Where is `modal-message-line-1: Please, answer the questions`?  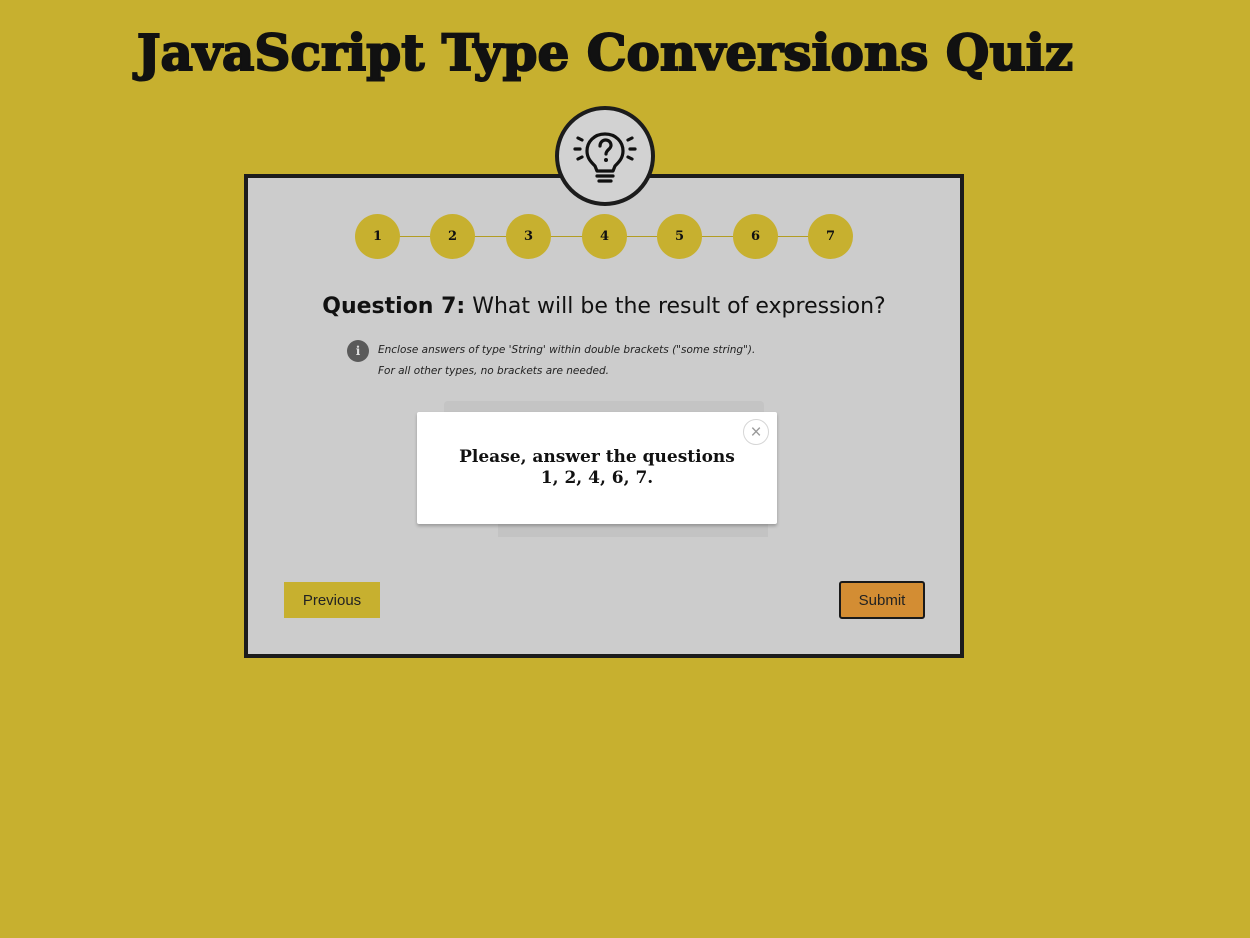 modal-message-line-1: Please, answer the questions is located at coordinates (597, 457).